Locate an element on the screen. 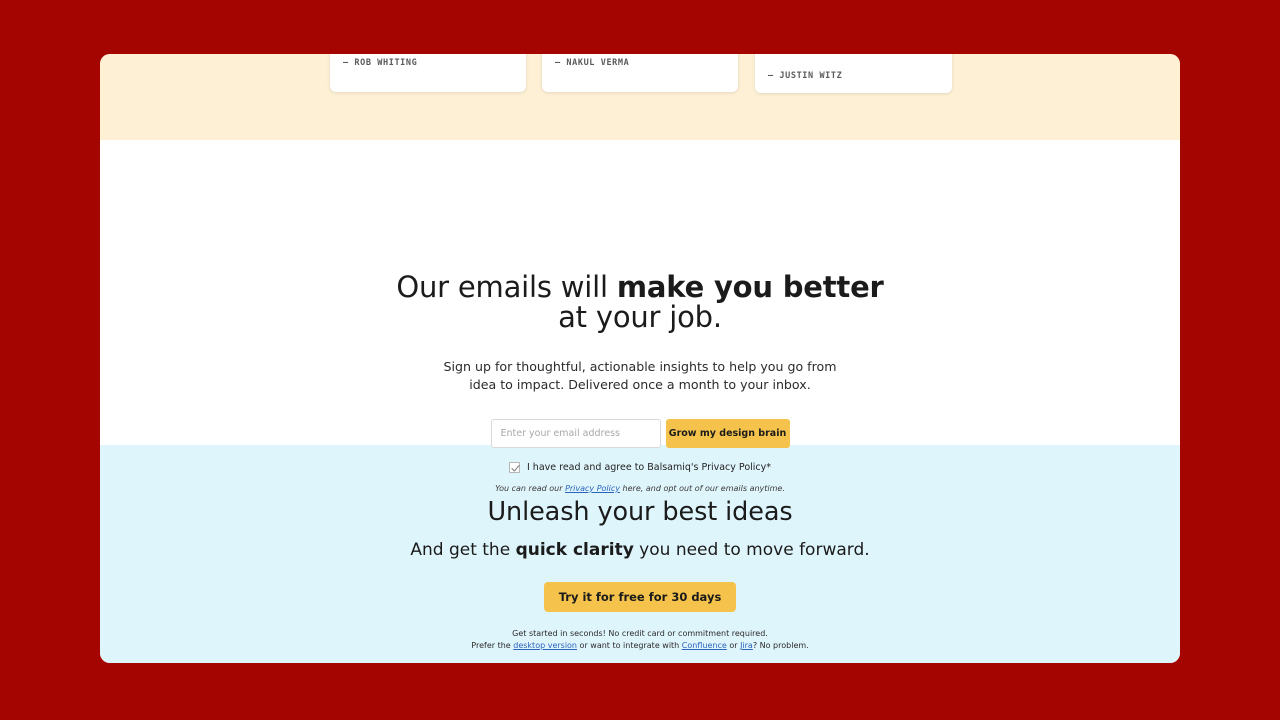 The height and width of the screenshot is (720, 1280). cta-subtitle-suffix: you need to move forward. is located at coordinates (751, 550).